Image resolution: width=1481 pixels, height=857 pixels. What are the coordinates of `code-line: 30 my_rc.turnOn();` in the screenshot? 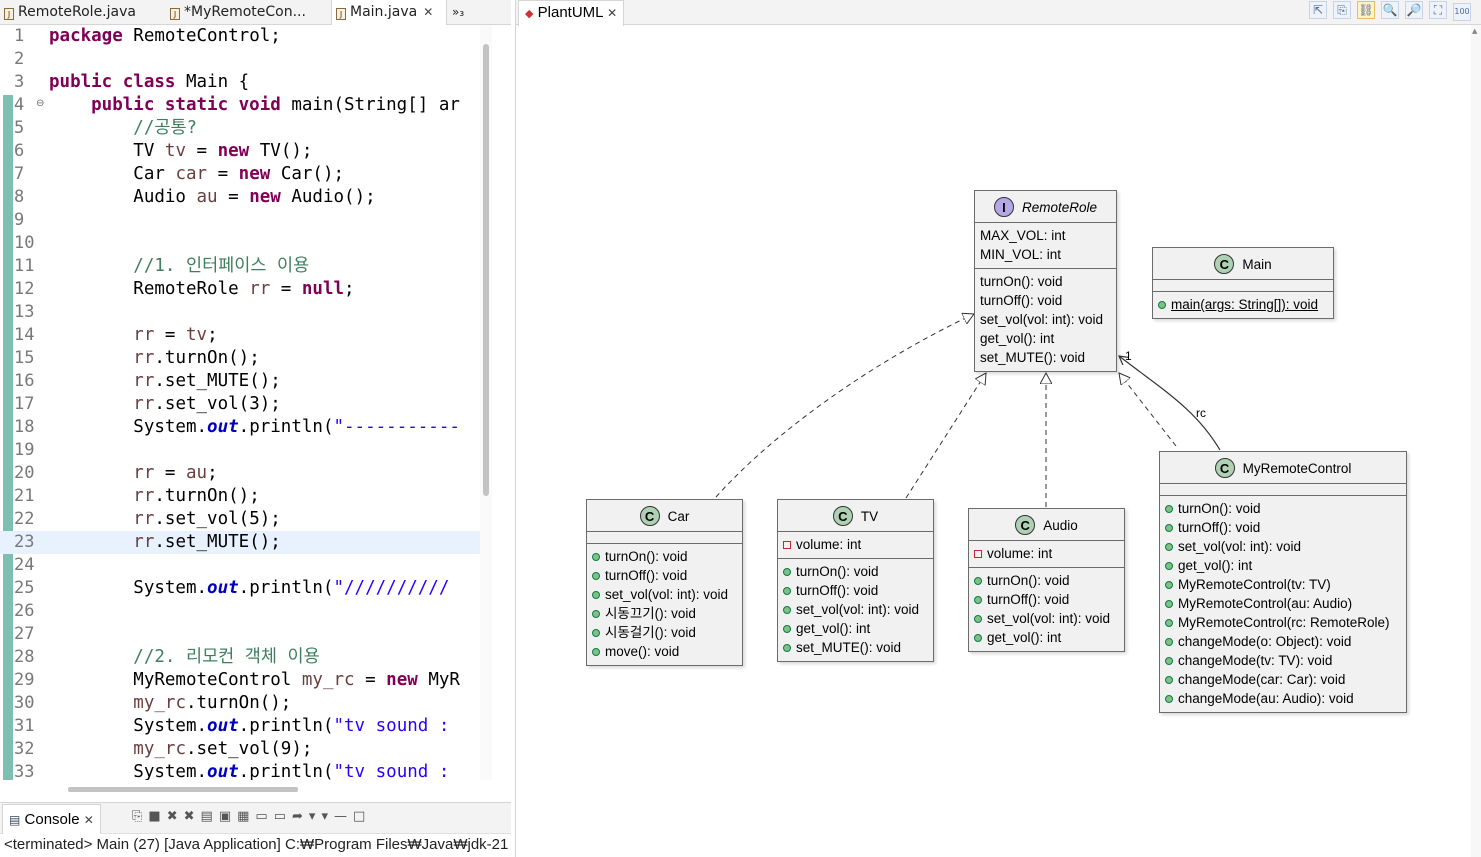 It's located at (240, 703).